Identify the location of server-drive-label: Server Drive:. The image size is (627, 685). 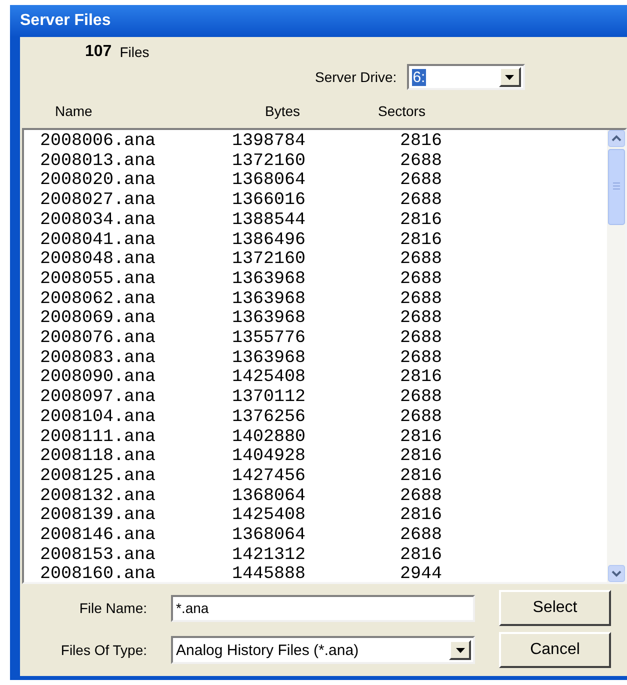
(356, 77).